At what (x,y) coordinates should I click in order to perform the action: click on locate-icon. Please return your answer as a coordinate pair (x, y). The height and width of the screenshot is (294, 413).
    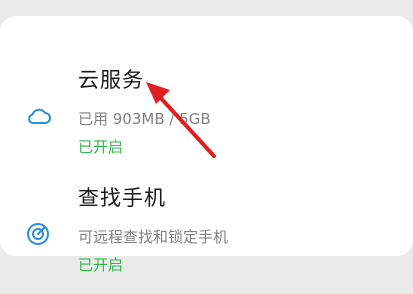
    Looking at the image, I should click on (38, 234).